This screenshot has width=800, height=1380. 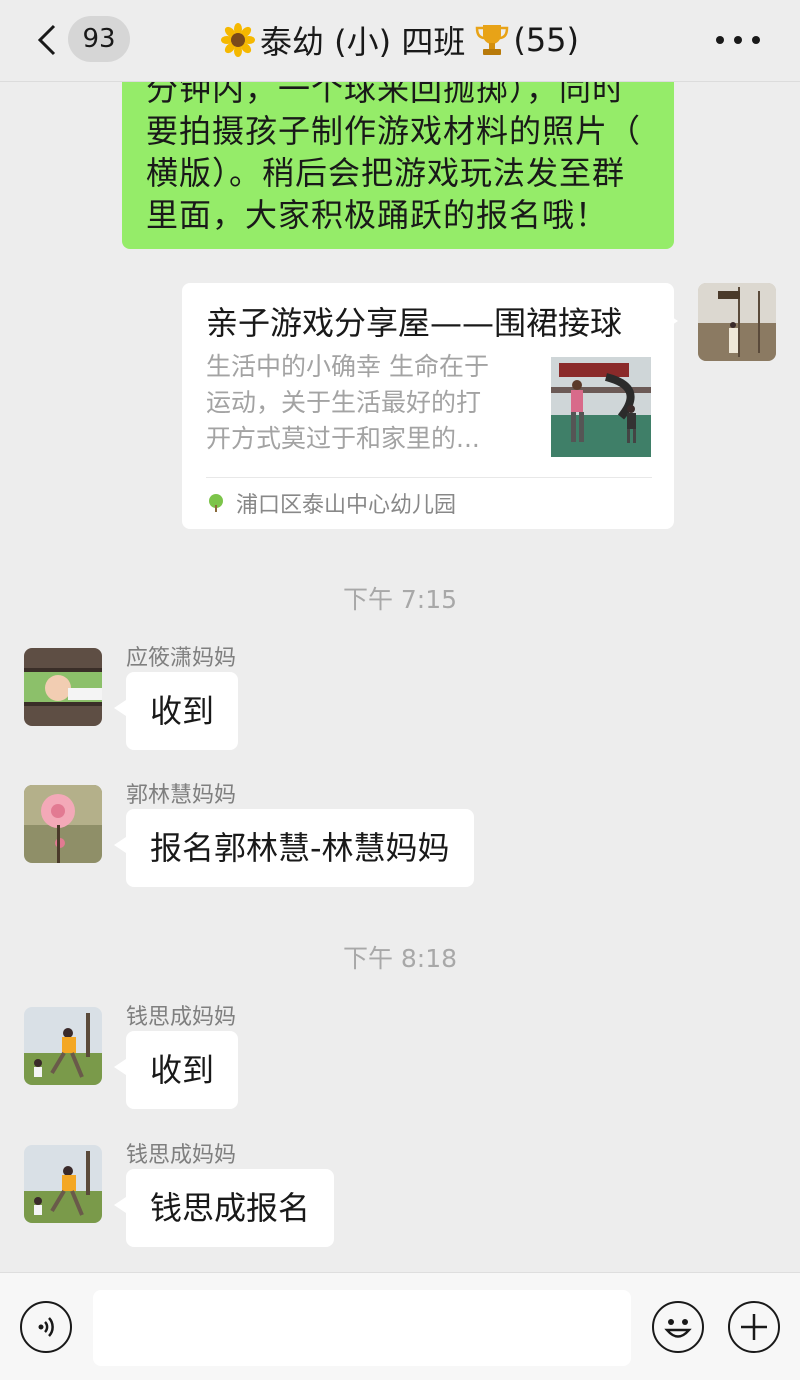 I want to click on chat-title-text: 泰幼 (小) 四班, so click(x=363, y=42).